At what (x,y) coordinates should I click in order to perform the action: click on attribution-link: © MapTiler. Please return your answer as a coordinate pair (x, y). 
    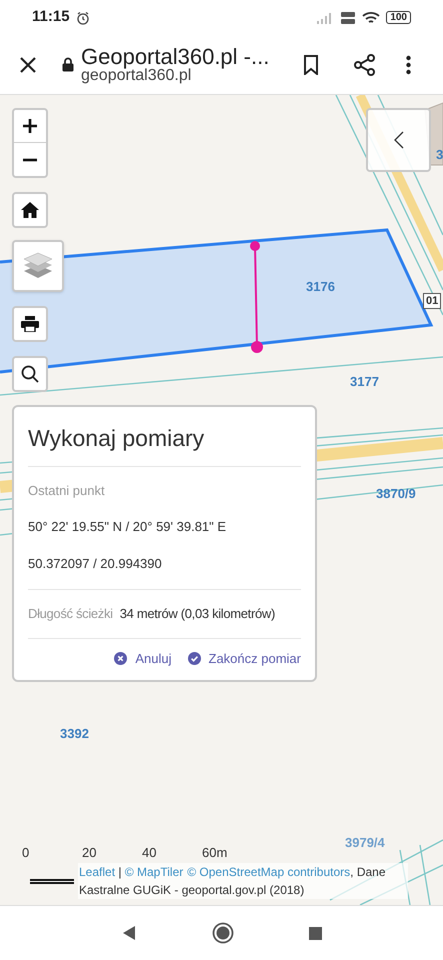
    Looking at the image, I should click on (154, 872).